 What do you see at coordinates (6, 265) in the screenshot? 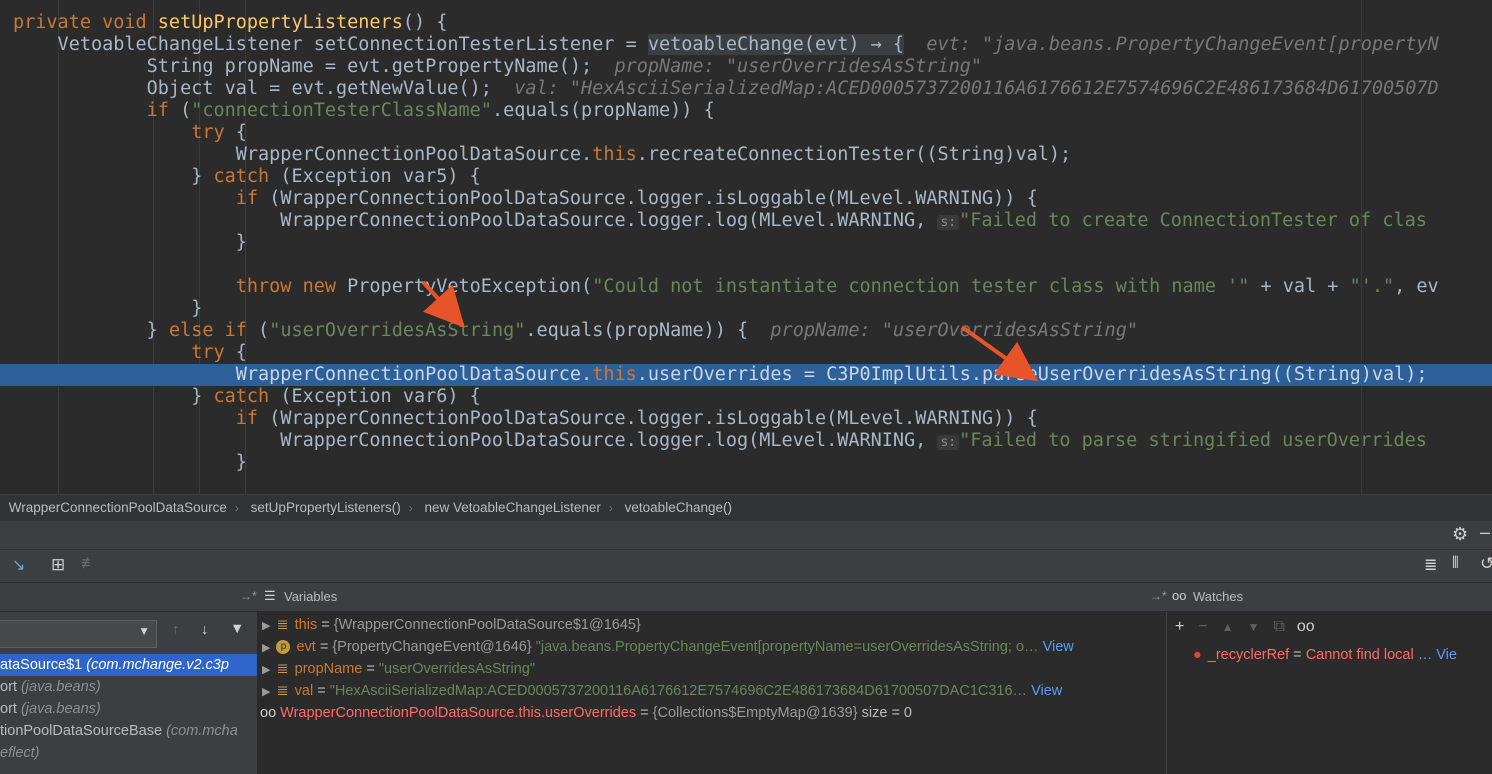
I see `code-line` at bounding box center [6, 265].